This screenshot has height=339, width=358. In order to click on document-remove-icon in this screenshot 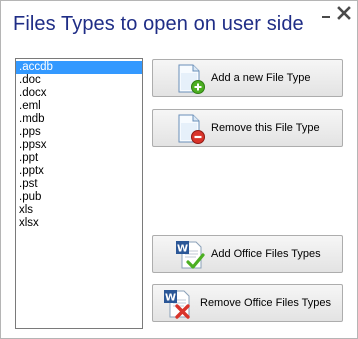, I will do `click(191, 129)`.